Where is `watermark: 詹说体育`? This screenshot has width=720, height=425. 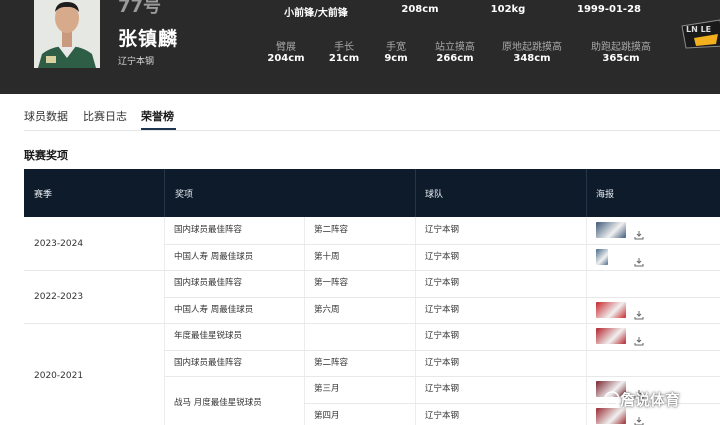
watermark: 詹说体育 is located at coordinates (650, 400).